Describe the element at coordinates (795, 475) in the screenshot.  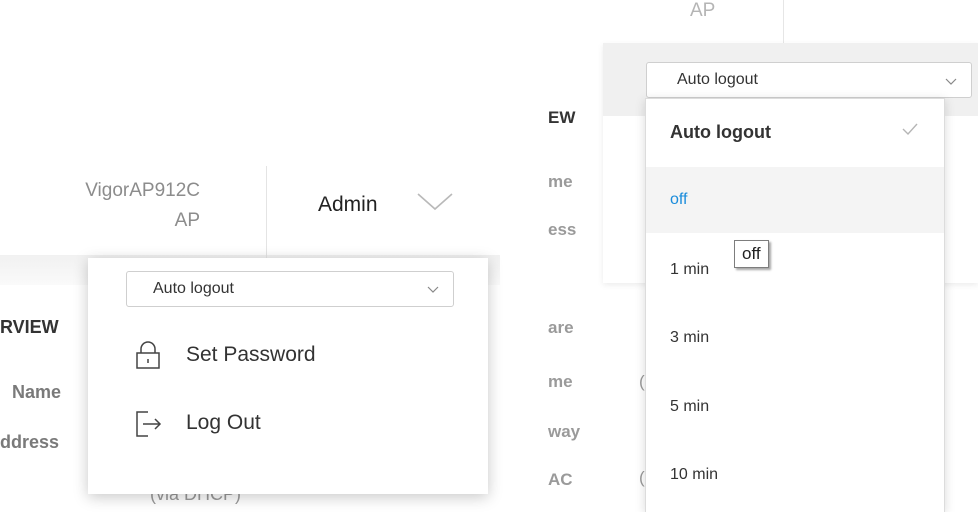
I see `option-10-min: 10 min` at that location.